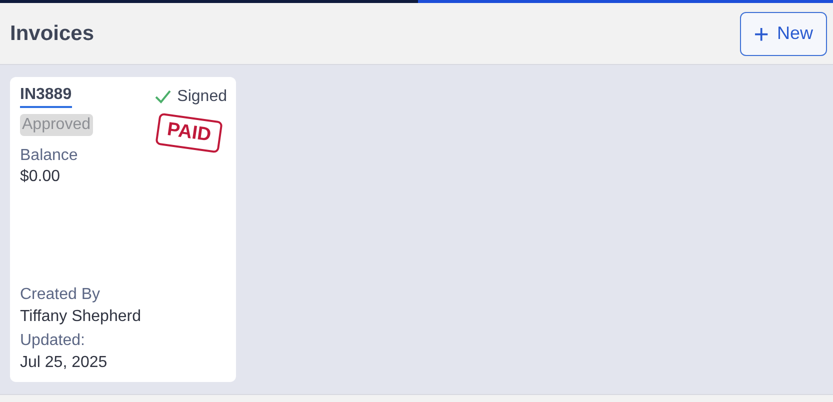 The image size is (833, 402). Describe the element at coordinates (53, 341) in the screenshot. I see `updated-label: Updated:` at that location.